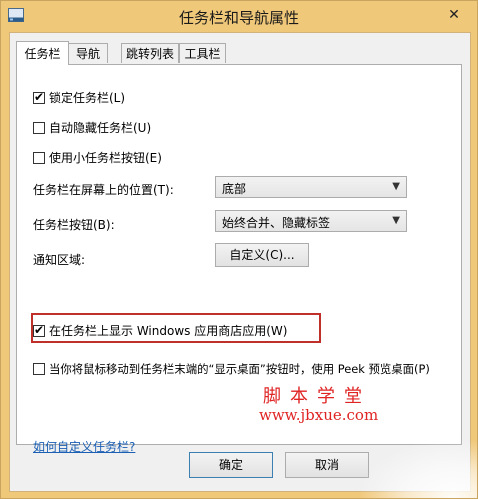 This screenshot has width=478, height=499. What do you see at coordinates (276, 223) in the screenshot?
I see `taskbar-buttons-value: 始终合并、隐藏标签` at bounding box center [276, 223].